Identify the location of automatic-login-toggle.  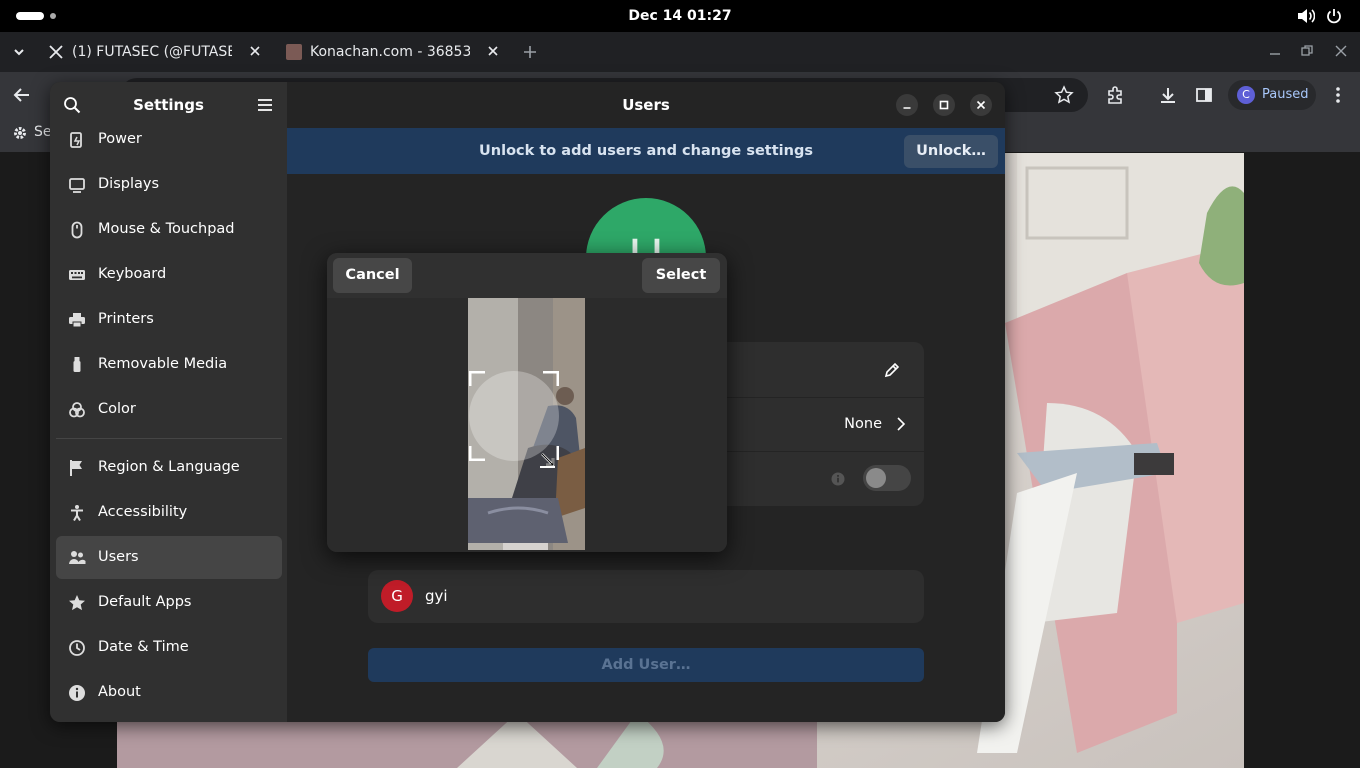
(887, 478).